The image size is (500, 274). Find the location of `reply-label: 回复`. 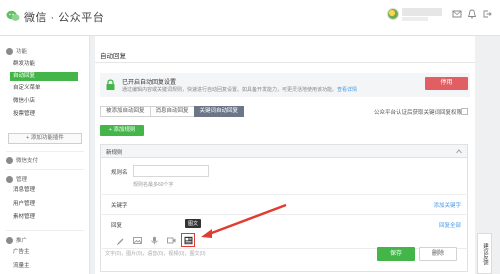

reply-label: 回复 is located at coordinates (116, 225).